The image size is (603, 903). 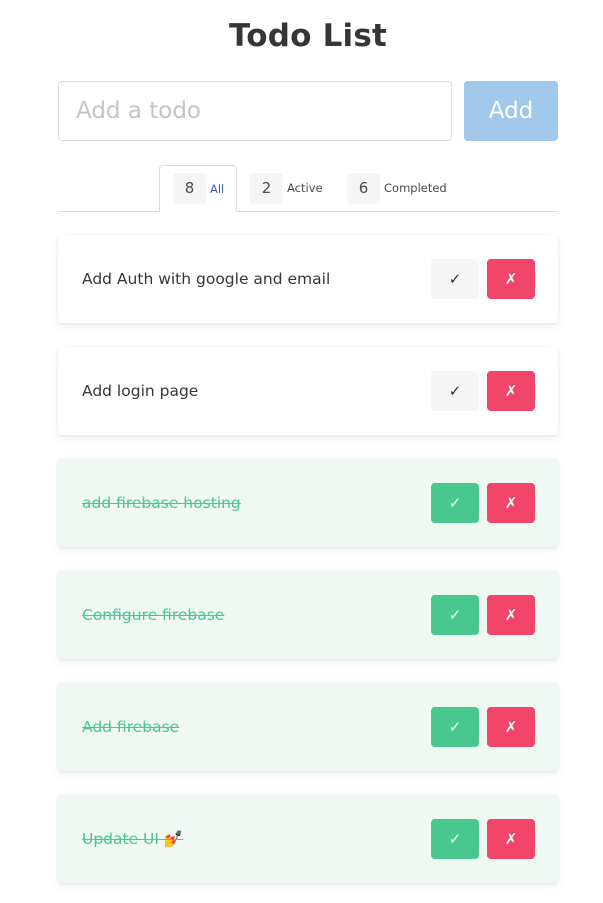 I want to click on tab-completed-label: Completed, so click(x=415, y=188).